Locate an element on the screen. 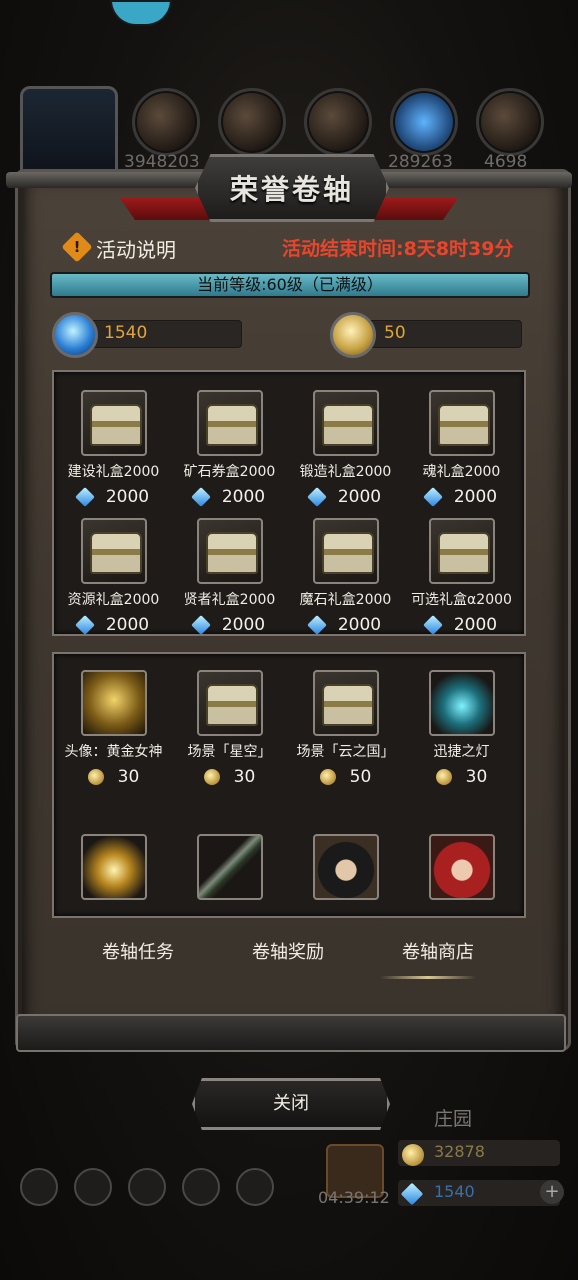 The width and height of the screenshot is (578, 1280). iron-resource-icon is located at coordinates (338, 122).